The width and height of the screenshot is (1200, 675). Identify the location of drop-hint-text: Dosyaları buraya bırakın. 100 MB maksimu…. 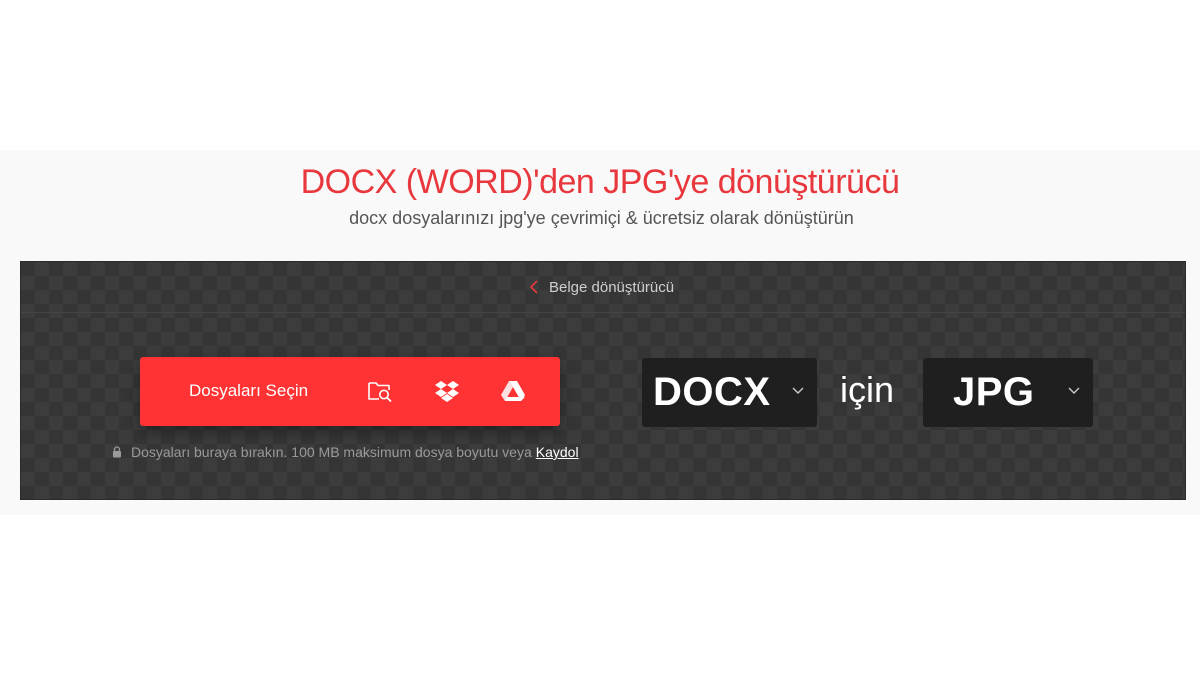
(331, 452).